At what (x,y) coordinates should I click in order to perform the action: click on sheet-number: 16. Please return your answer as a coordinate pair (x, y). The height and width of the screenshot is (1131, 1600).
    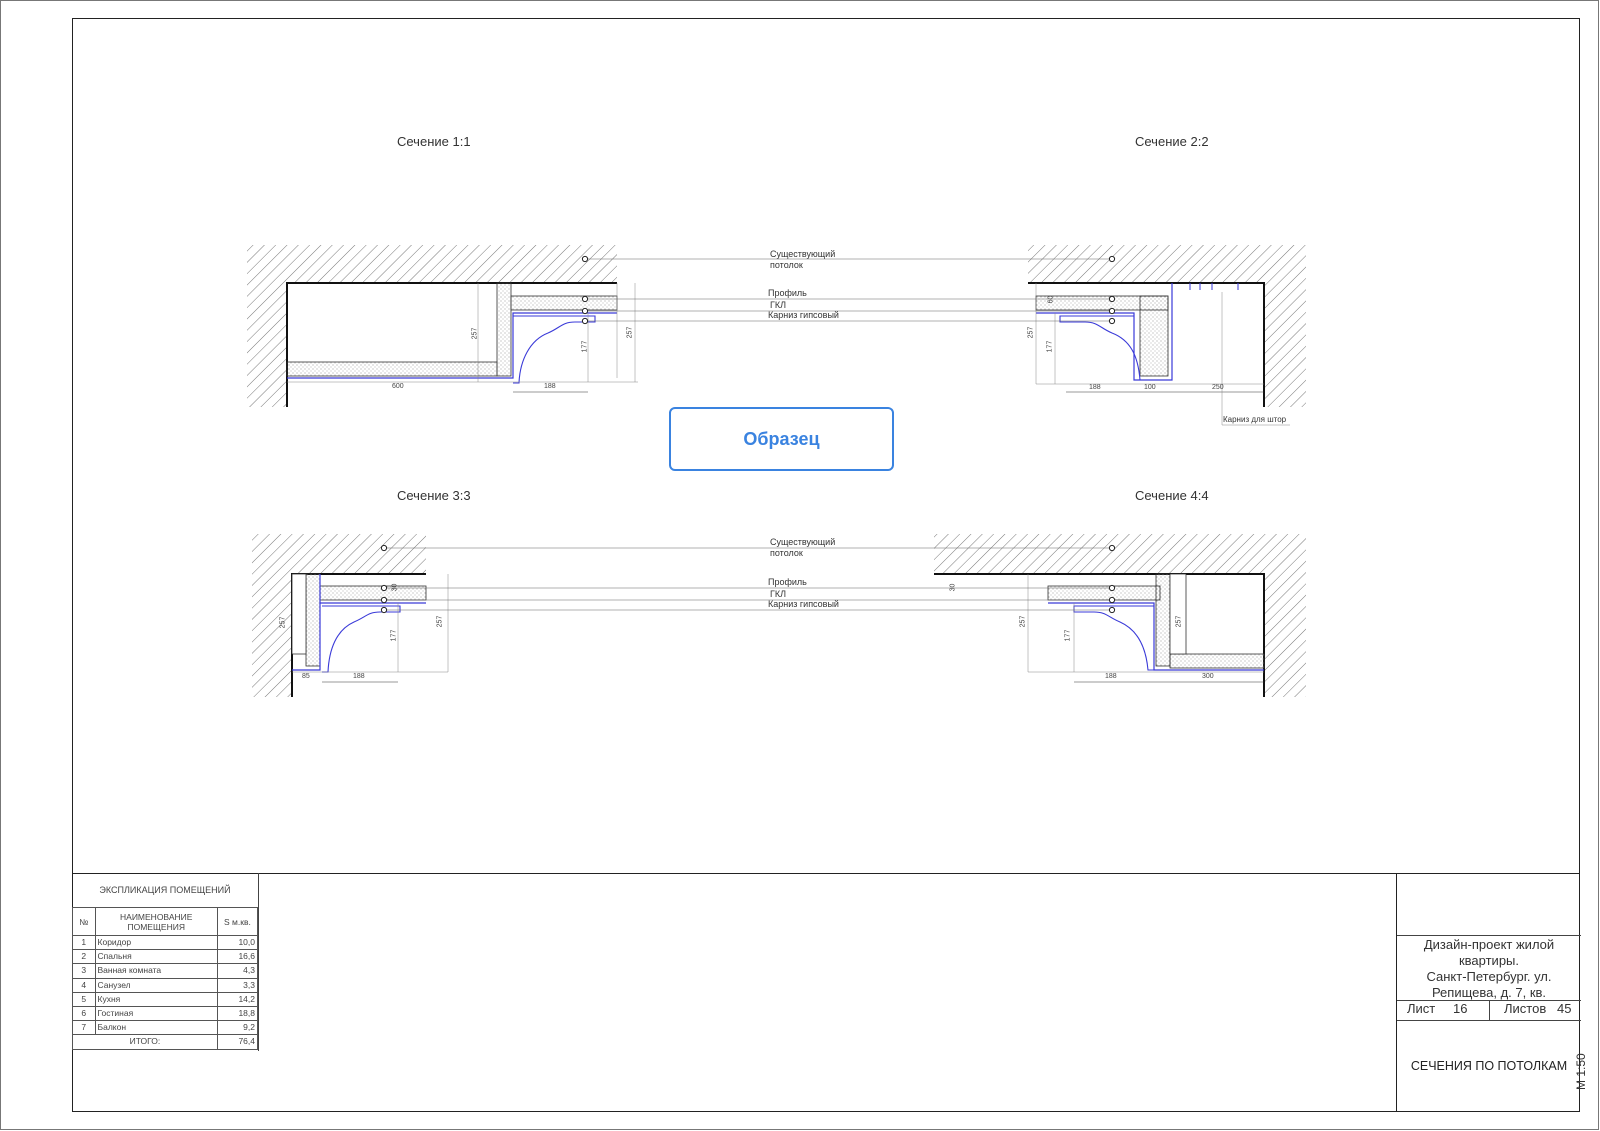
    Looking at the image, I should click on (1460, 1008).